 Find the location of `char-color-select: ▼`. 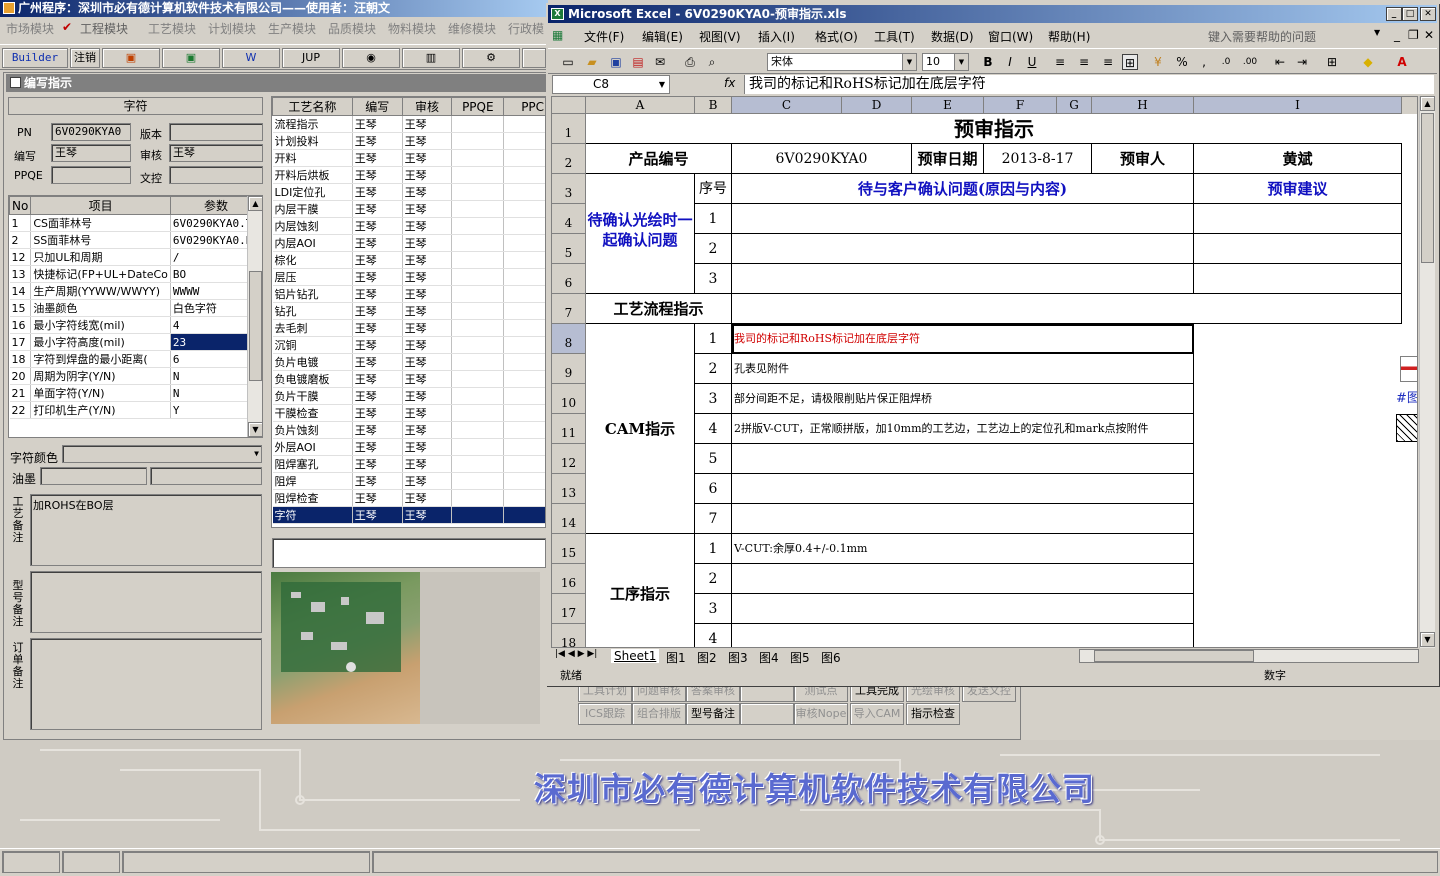

char-color-select: ▼ is located at coordinates (162, 454).